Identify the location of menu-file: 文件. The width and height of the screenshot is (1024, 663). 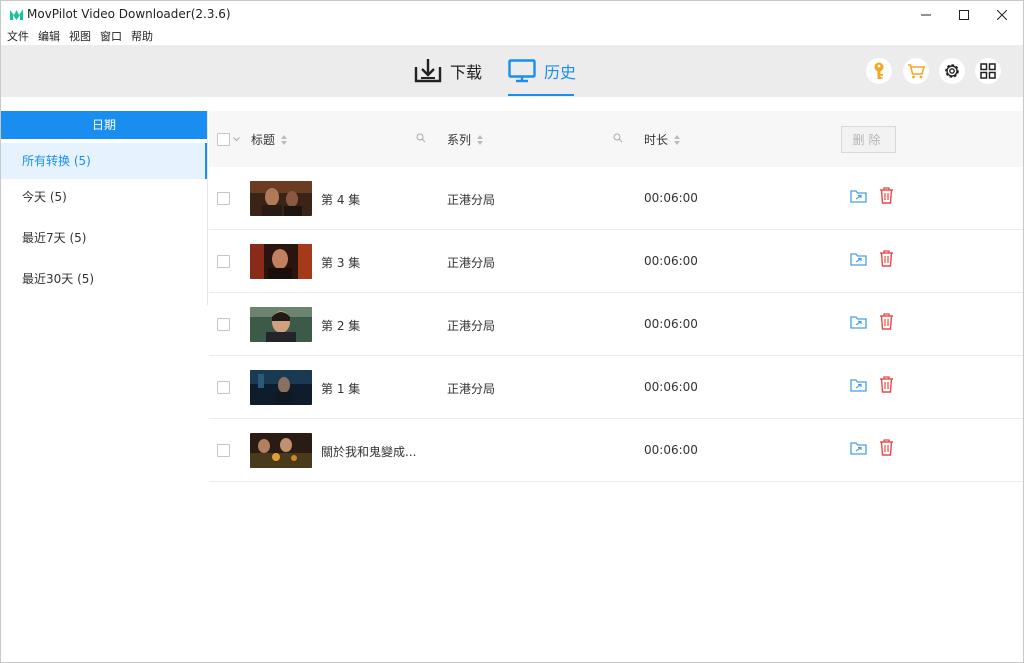
(16, 37).